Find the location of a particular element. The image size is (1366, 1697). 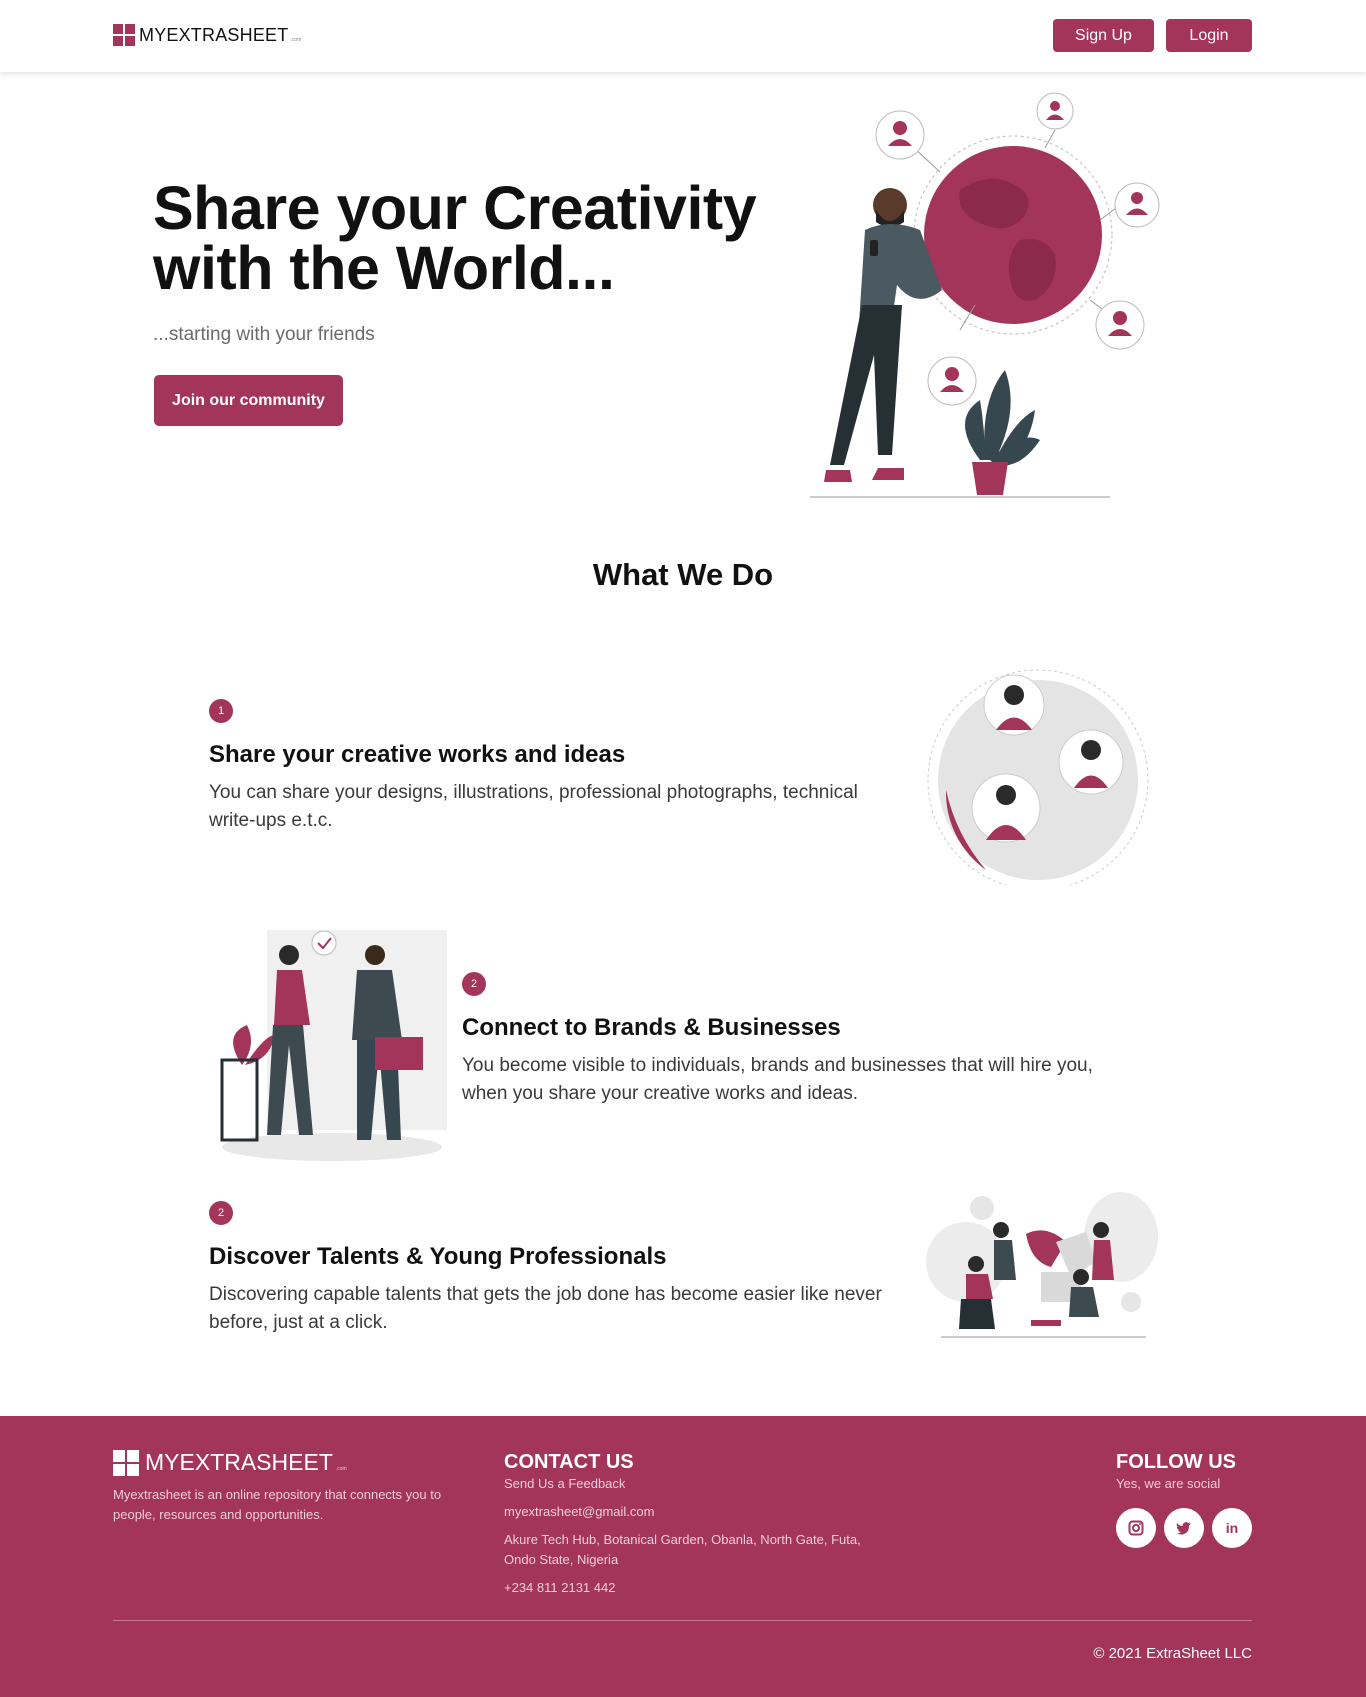

brand-logo: MYEXTRASHEET .com is located at coordinates (207, 35).